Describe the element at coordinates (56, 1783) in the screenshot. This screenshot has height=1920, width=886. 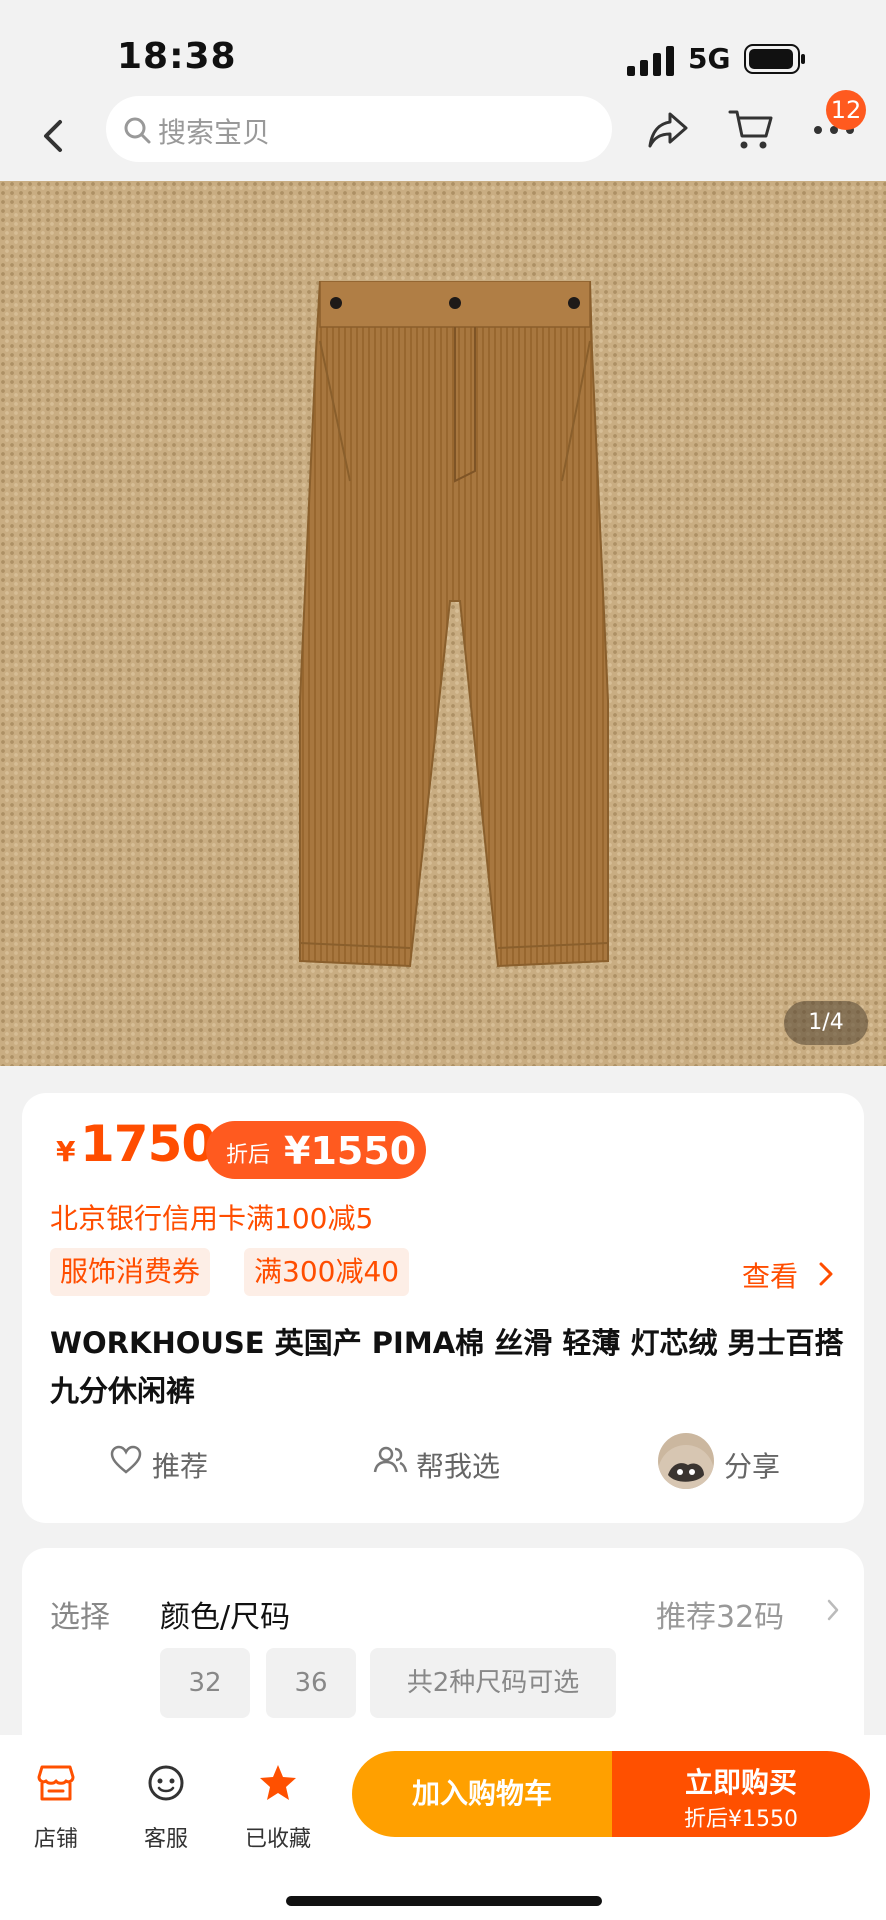
I see `store-icon` at that location.